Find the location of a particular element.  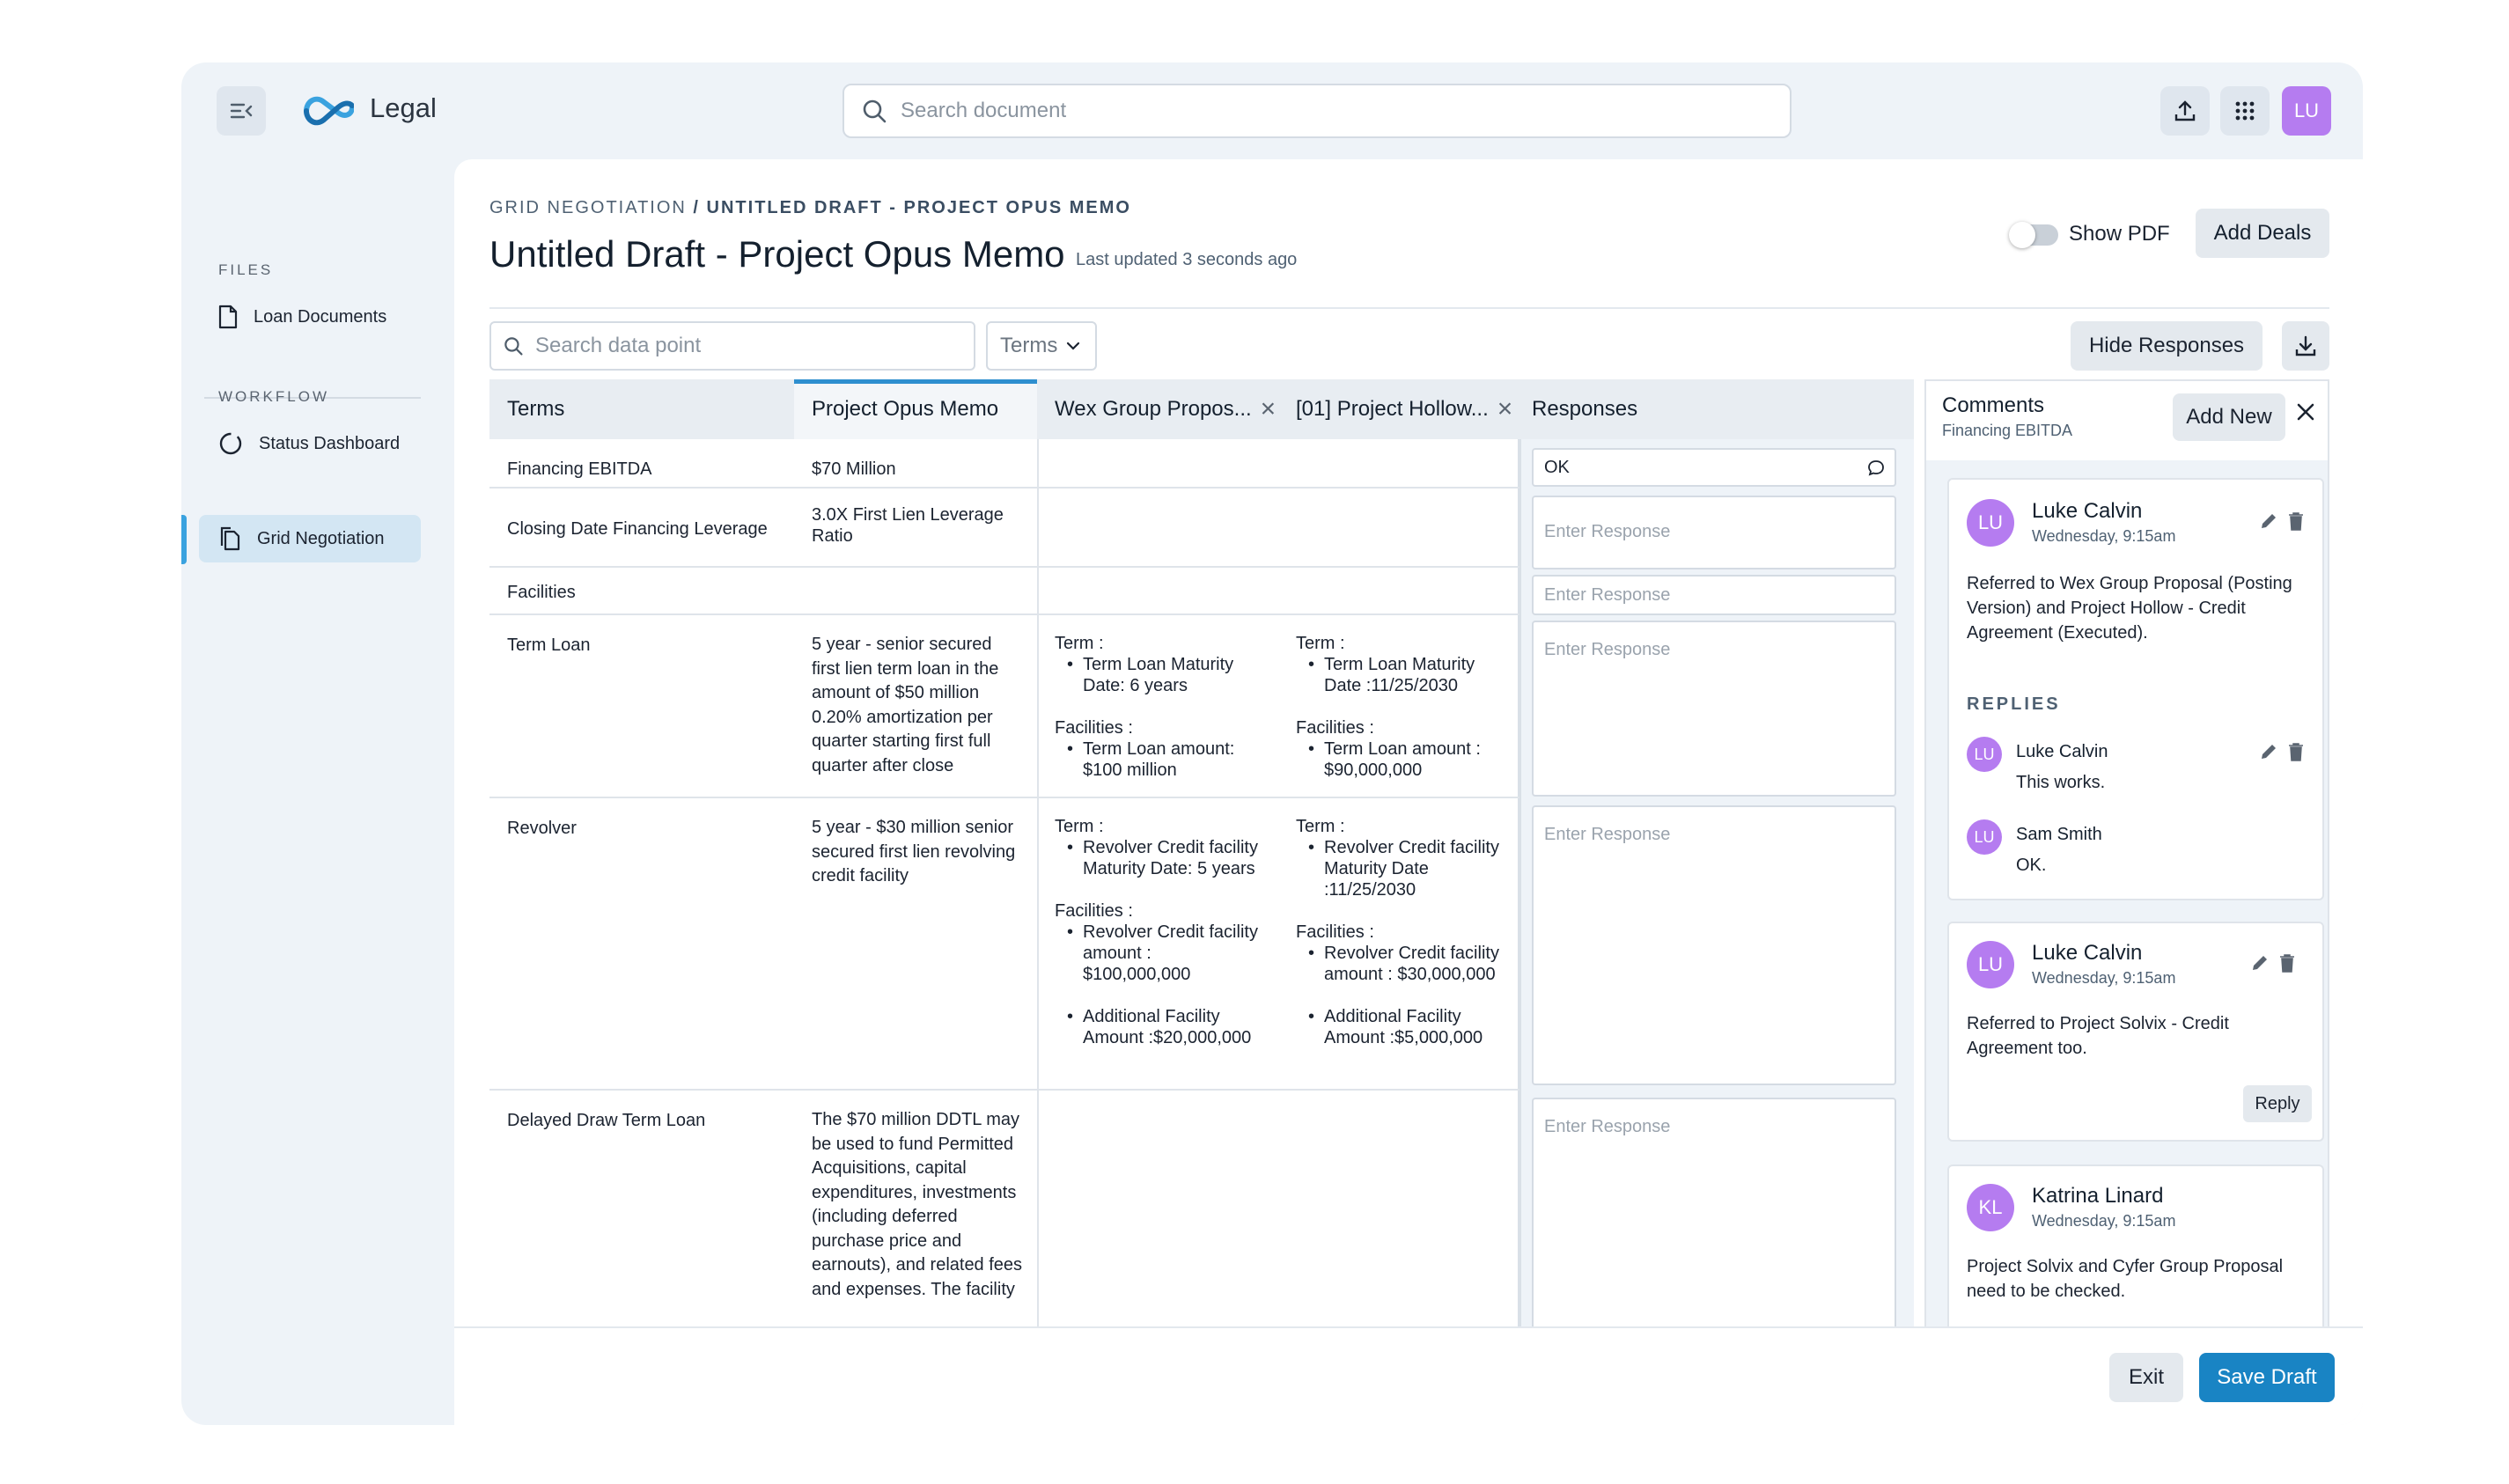

term-label: Delayed Draw Term Loan is located at coordinates (606, 1120).